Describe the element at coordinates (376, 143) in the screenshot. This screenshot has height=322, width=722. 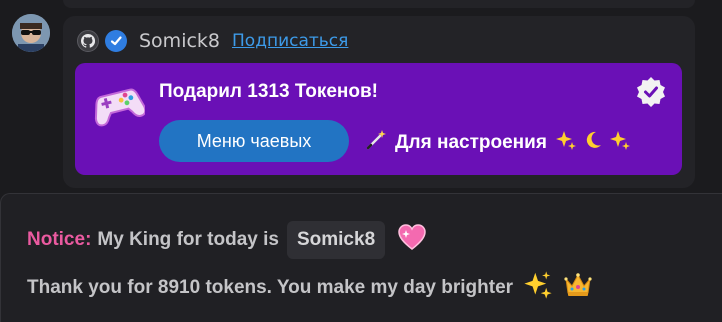
I see `magic-wand-icon` at that location.